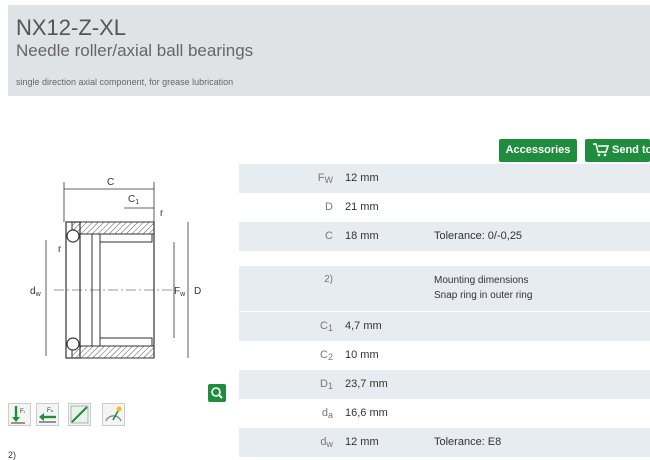 Image resolution: width=650 pixels, height=460 pixels. What do you see at coordinates (478, 236) in the screenshot?
I see `row-tolerance: Tolerance: 0/-0,25` at bounding box center [478, 236].